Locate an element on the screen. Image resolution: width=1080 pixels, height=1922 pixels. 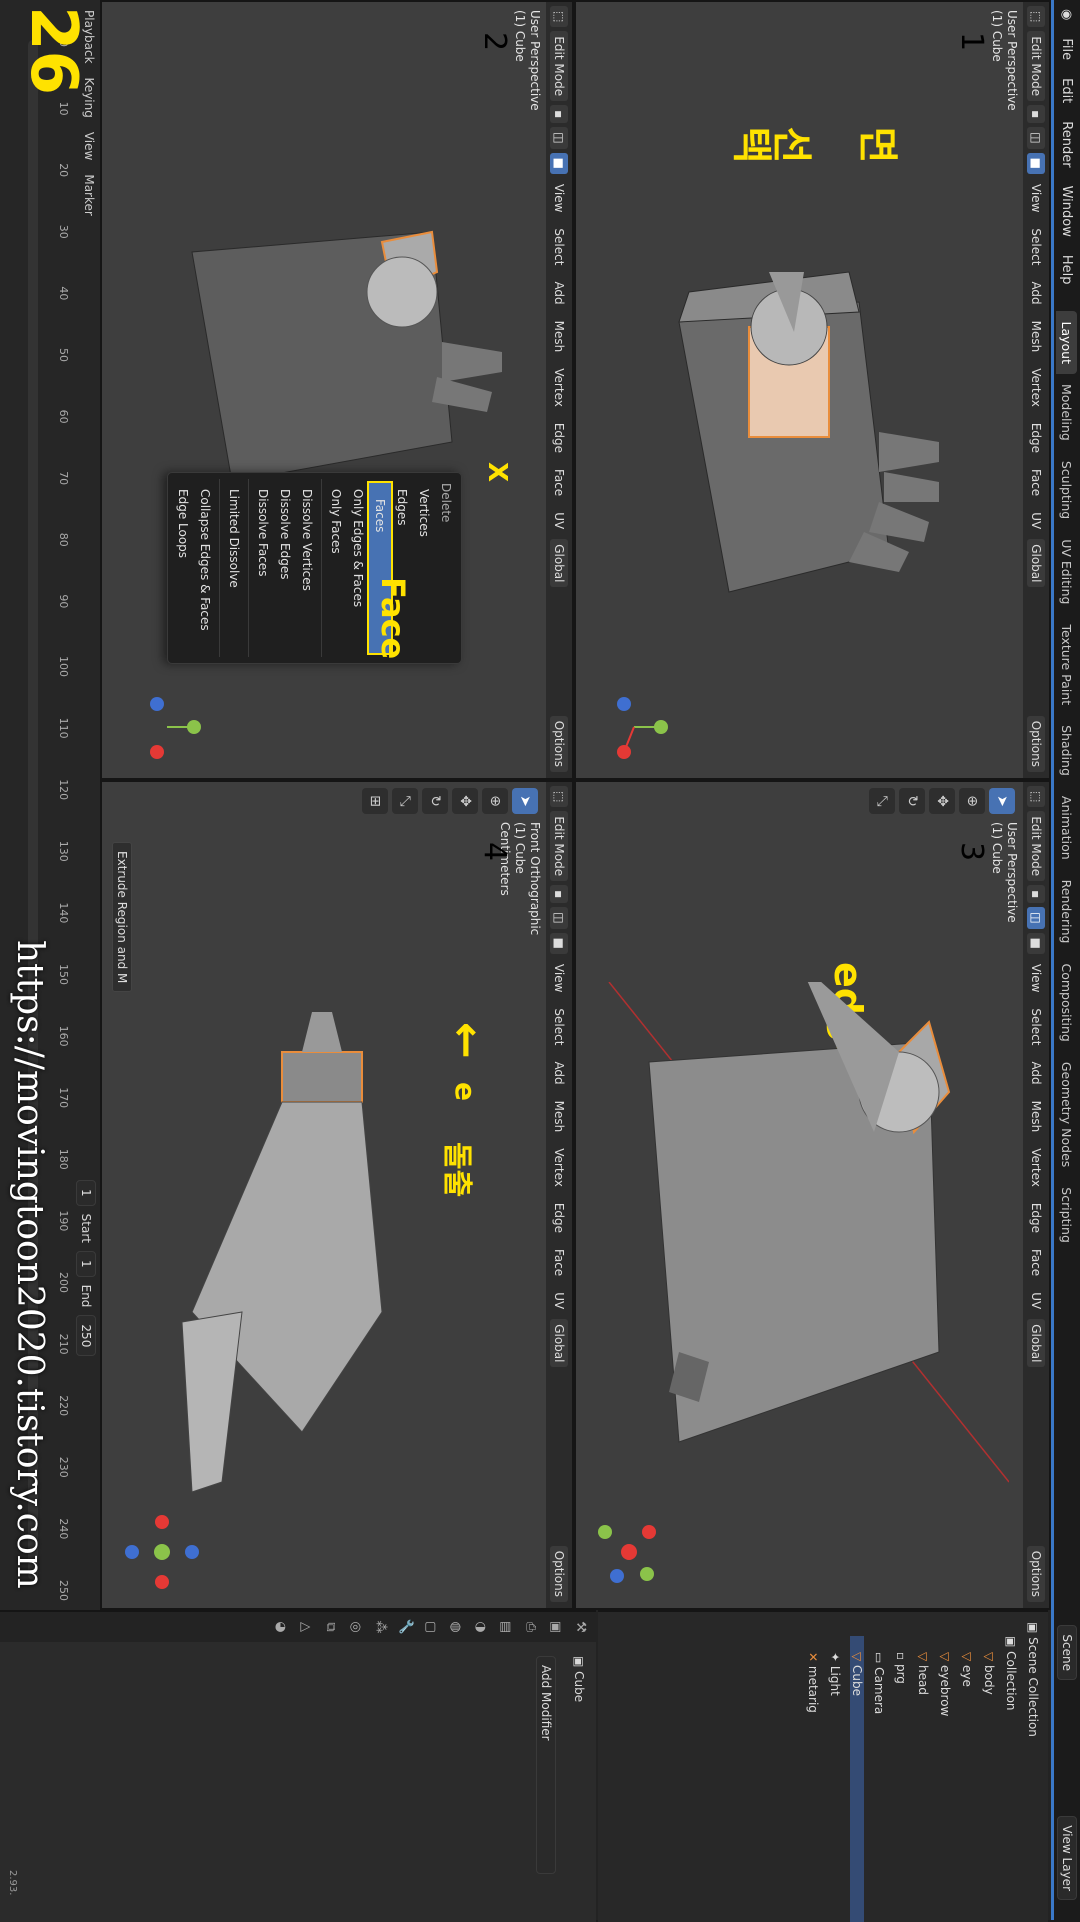
tab-sculpting: Sculpting is located at coordinates (1067, 490).